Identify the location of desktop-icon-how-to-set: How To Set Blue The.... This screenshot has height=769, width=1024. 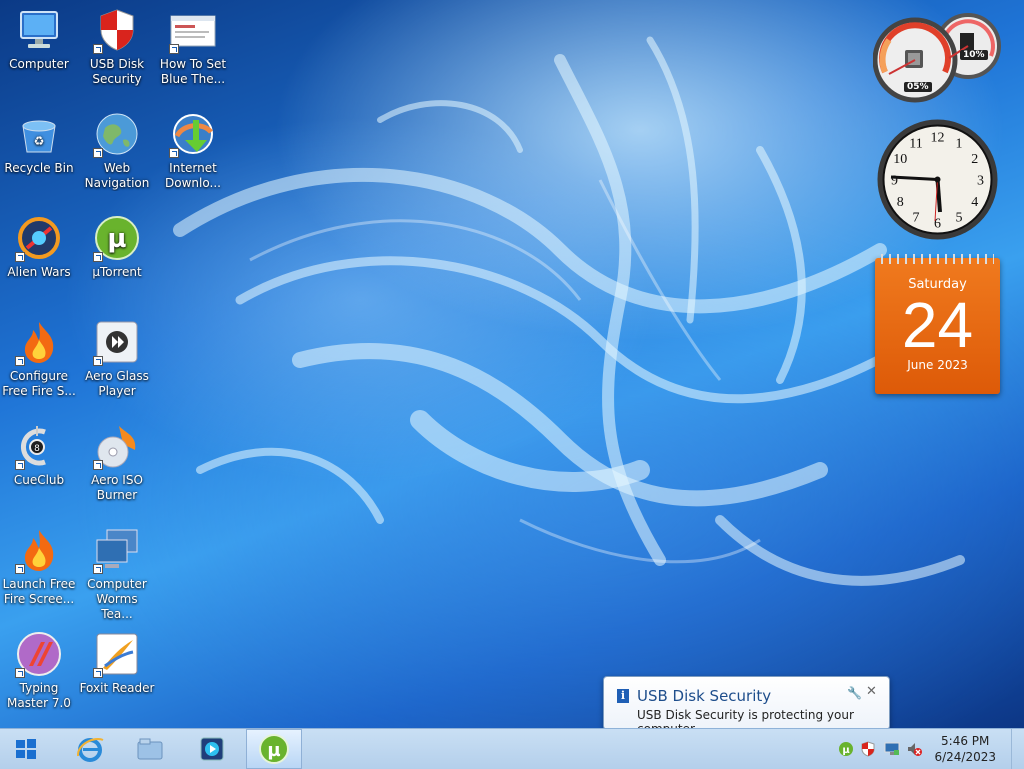
(193, 43).